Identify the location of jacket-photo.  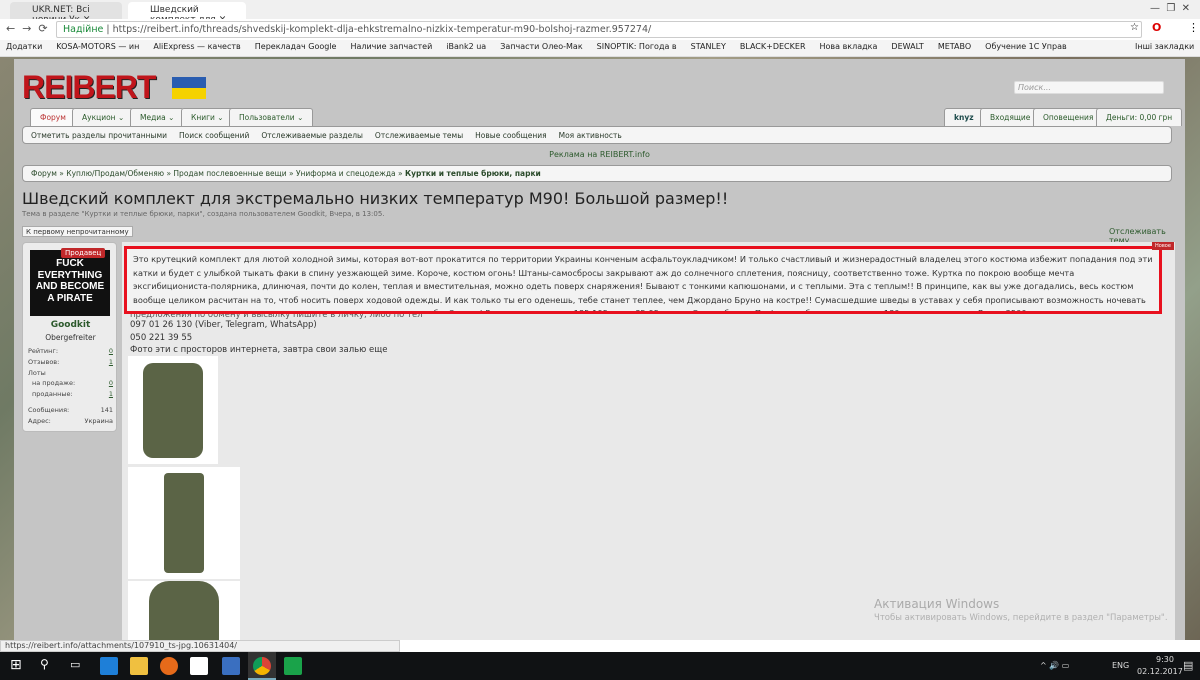
(173, 410).